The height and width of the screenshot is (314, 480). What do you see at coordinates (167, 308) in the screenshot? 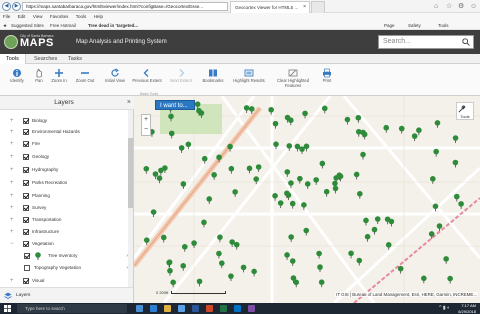
I see `file-explorer-icon` at bounding box center [167, 308].